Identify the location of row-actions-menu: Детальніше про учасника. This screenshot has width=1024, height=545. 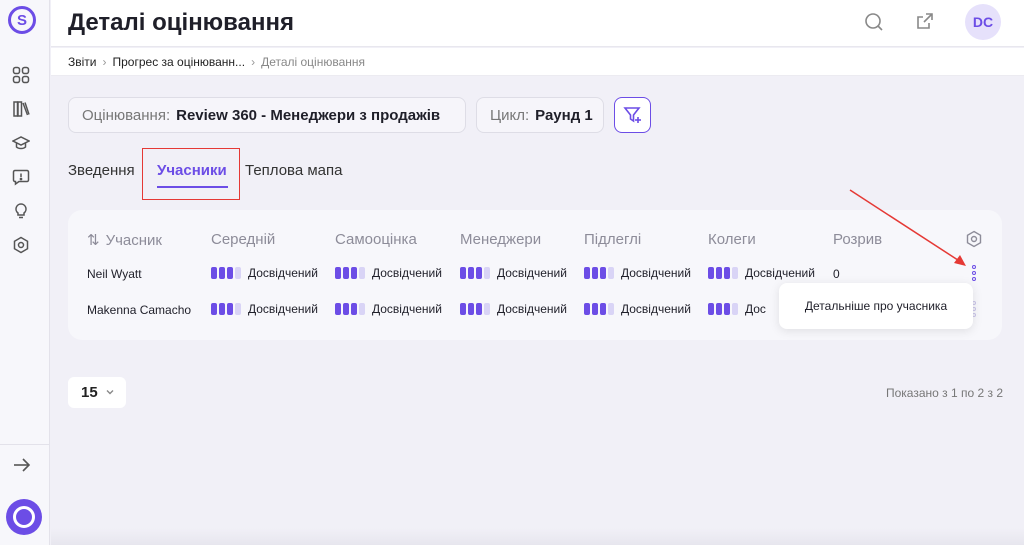
(876, 306).